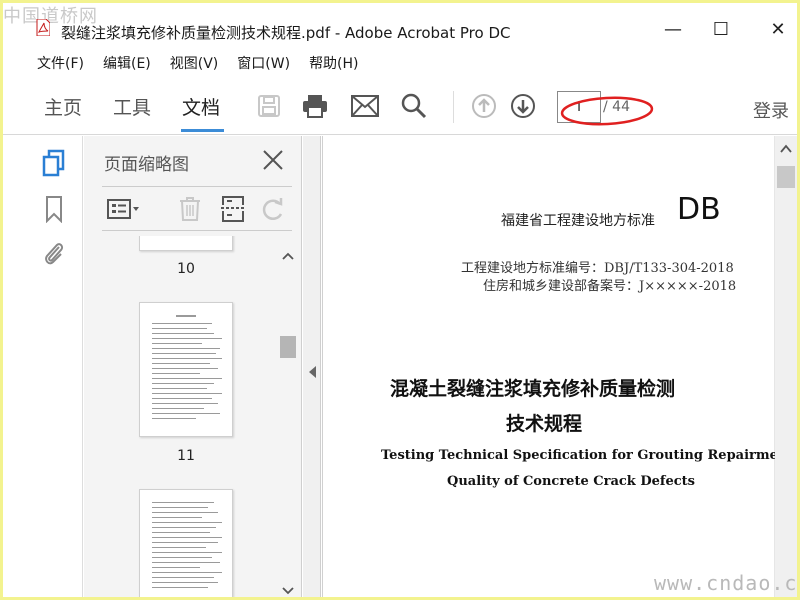 The width and height of the screenshot is (800, 600). I want to click on minimize-button: —, so click(673, 29).